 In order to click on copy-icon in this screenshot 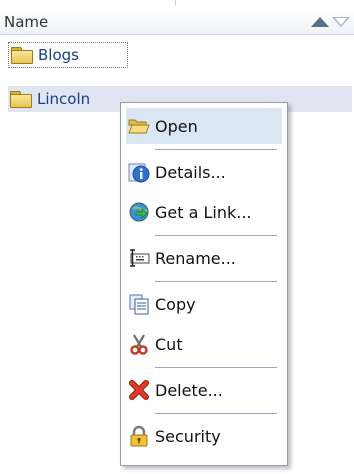, I will do `click(139, 304)`.